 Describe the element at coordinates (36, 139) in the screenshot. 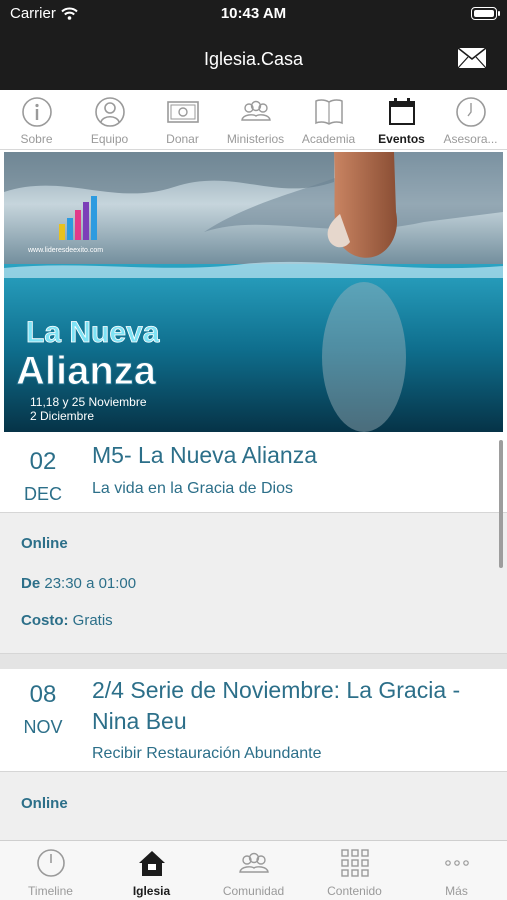

I see `menu-item-label: Sobre` at that location.